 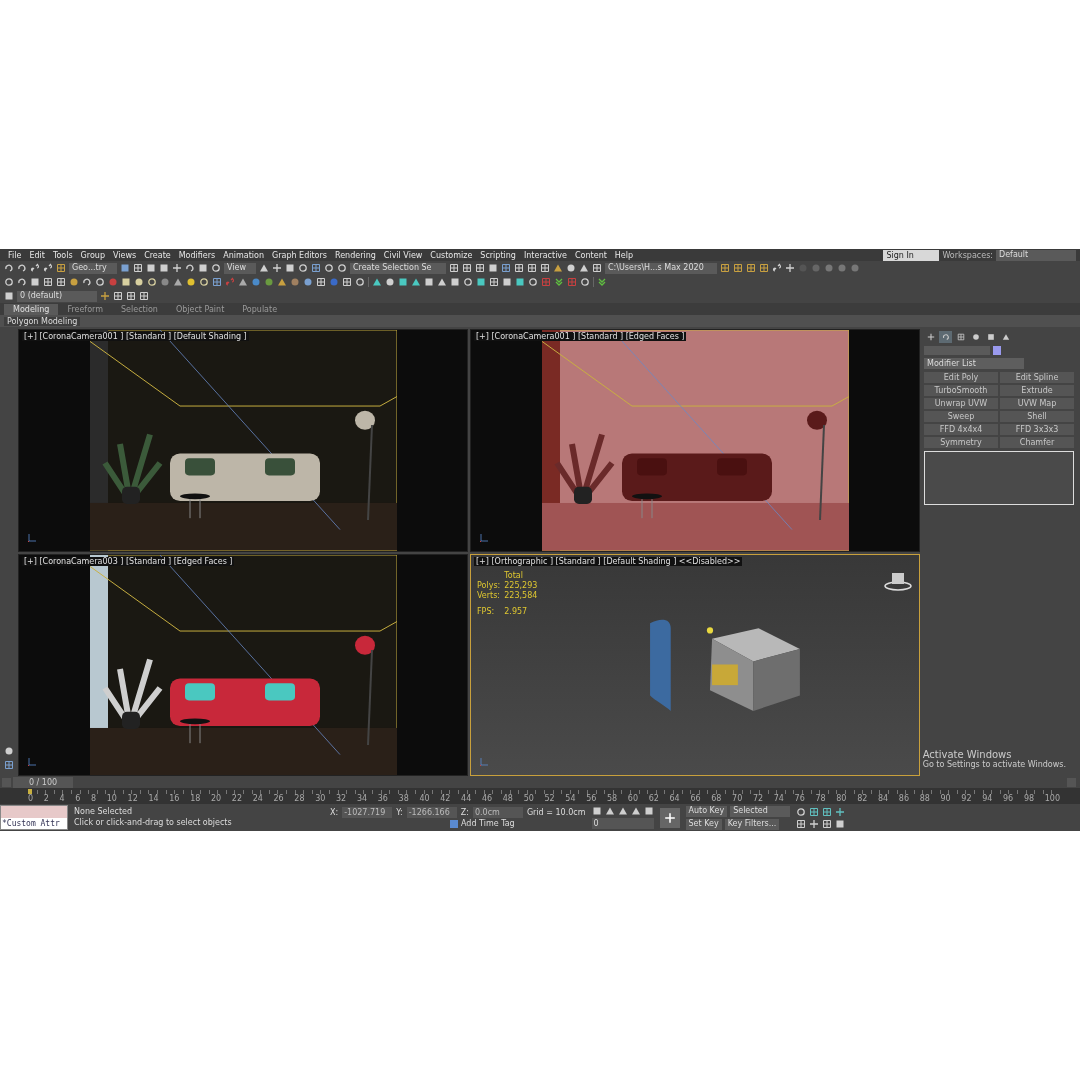 What do you see at coordinates (197, 255) in the screenshot?
I see `menu-item: Modifiers` at bounding box center [197, 255].